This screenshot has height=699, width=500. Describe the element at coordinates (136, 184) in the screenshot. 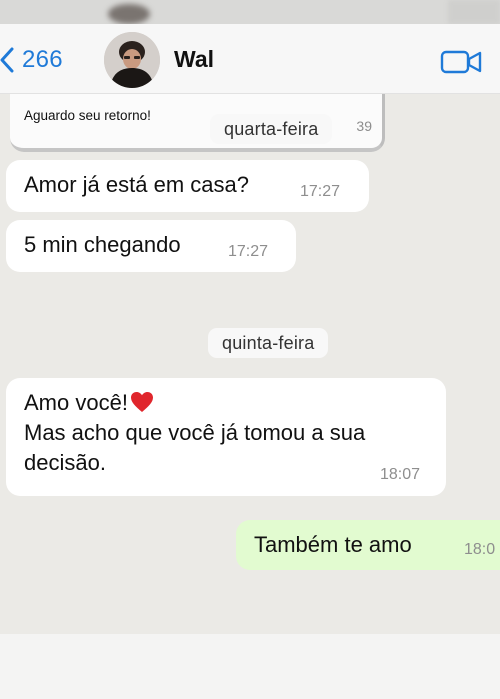

I see `message-text: Amor já está em casa?` at that location.